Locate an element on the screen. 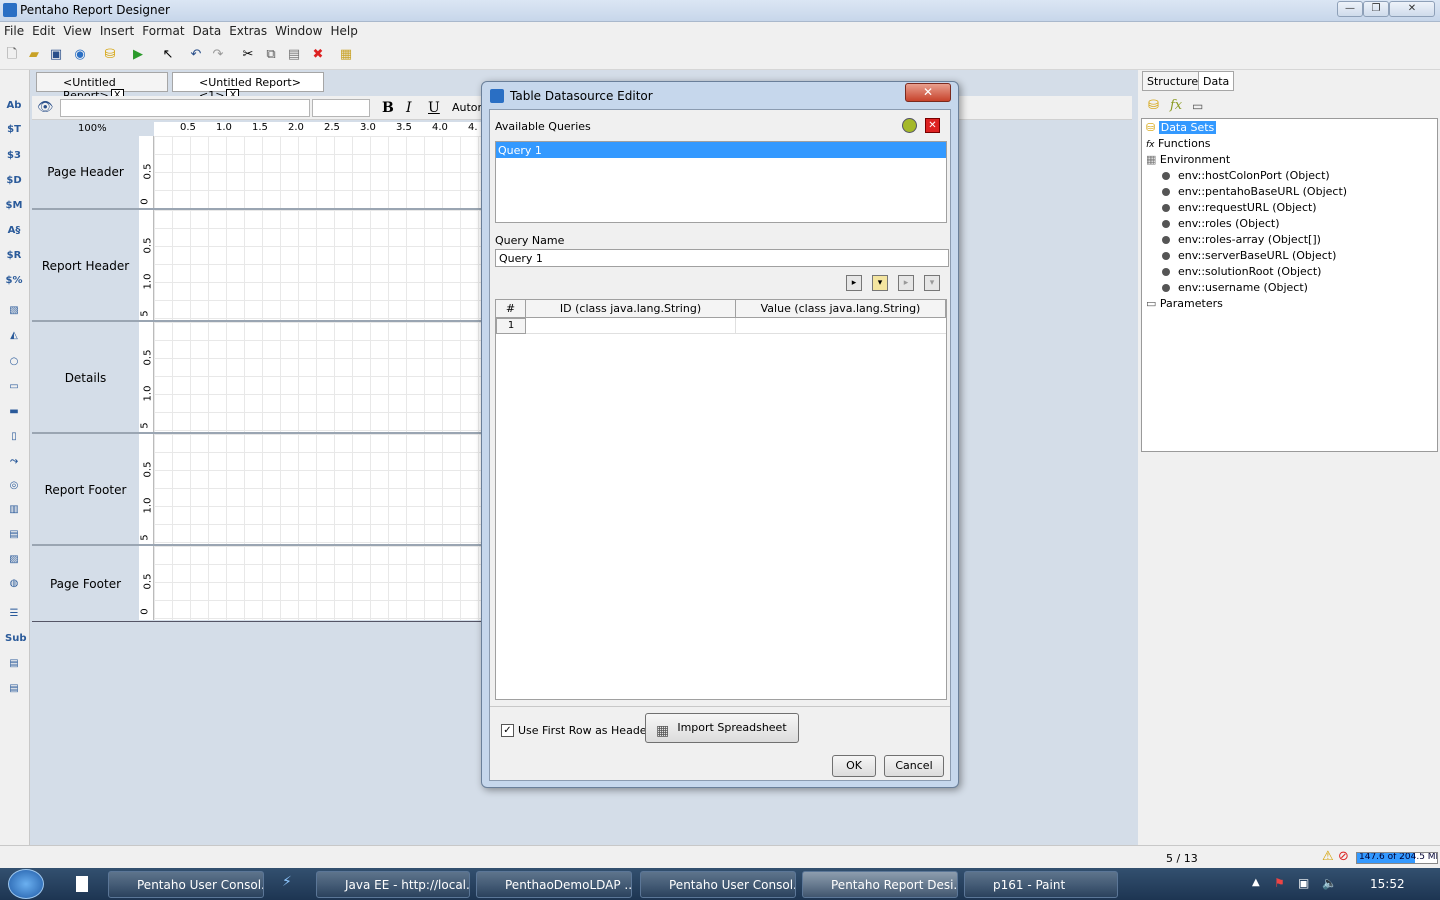 The height and width of the screenshot is (900, 1440). tree-item-env: env::solutionRoot (Object) is located at coordinates (1241, 271).